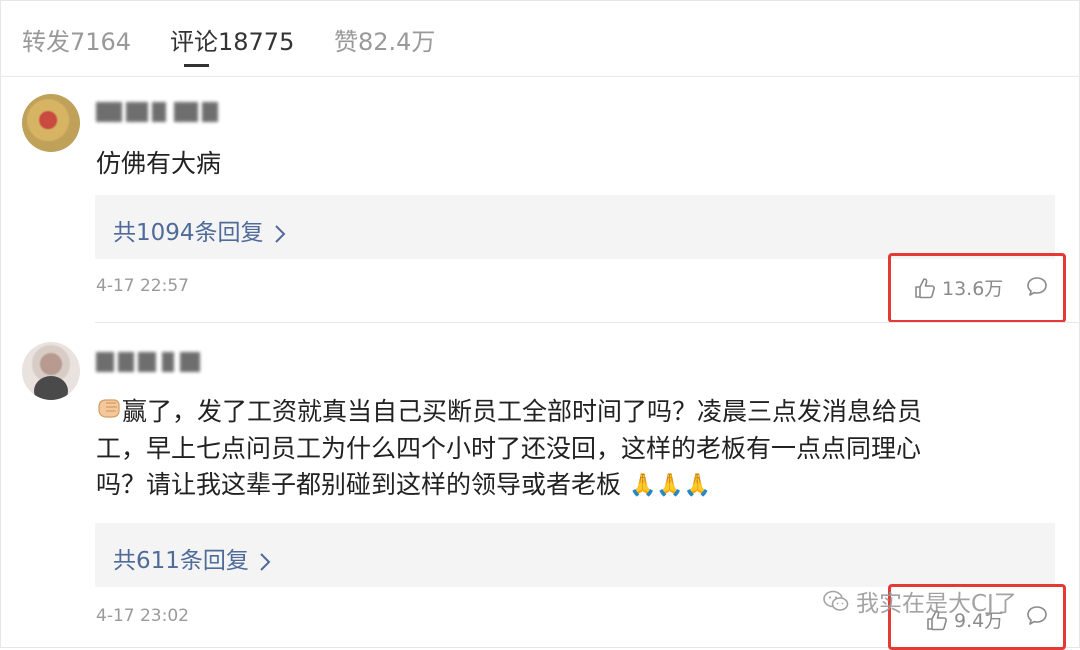  What do you see at coordinates (196, 65) in the screenshot?
I see `active-tab-indicator` at bounding box center [196, 65].